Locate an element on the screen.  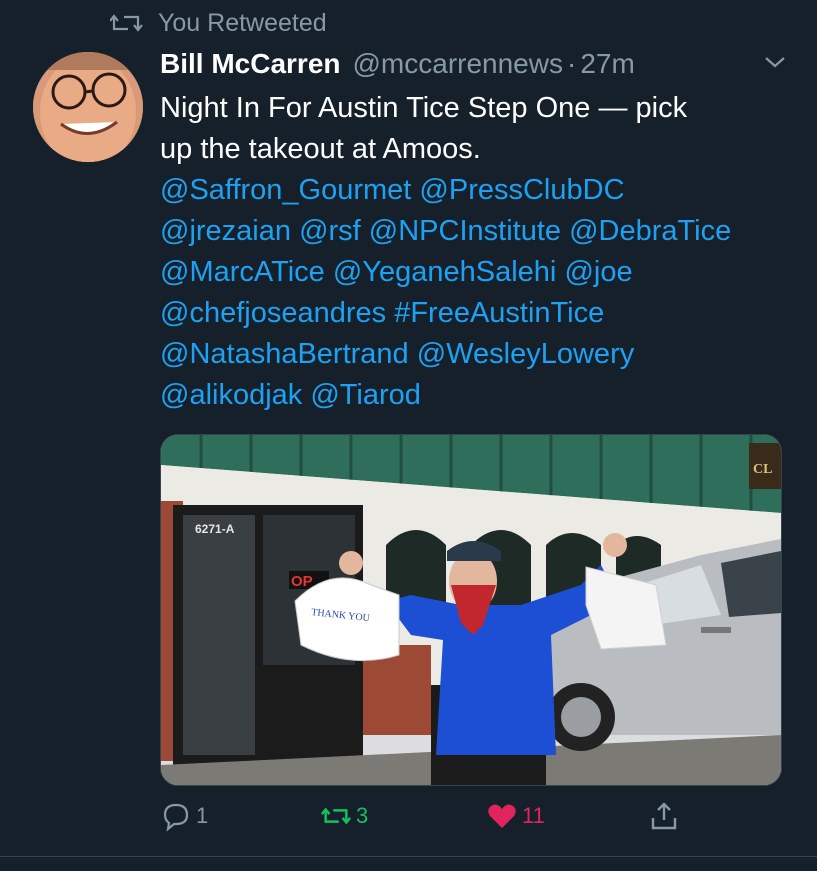
share-icon is located at coordinates (664, 816).